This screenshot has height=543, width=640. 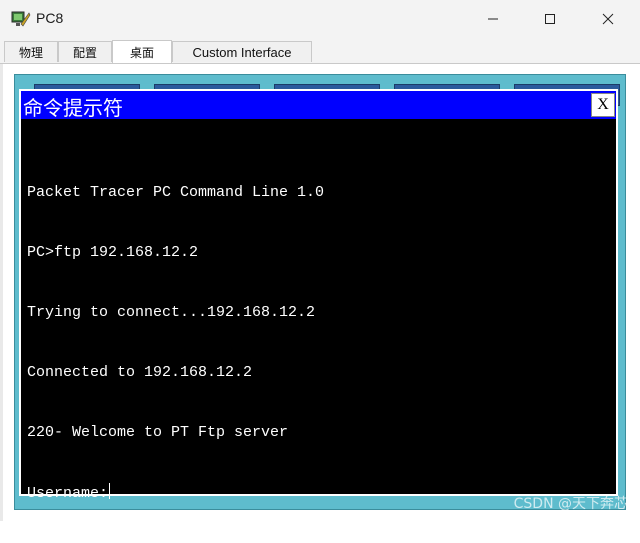 I want to click on close-button, so click(x=608, y=19).